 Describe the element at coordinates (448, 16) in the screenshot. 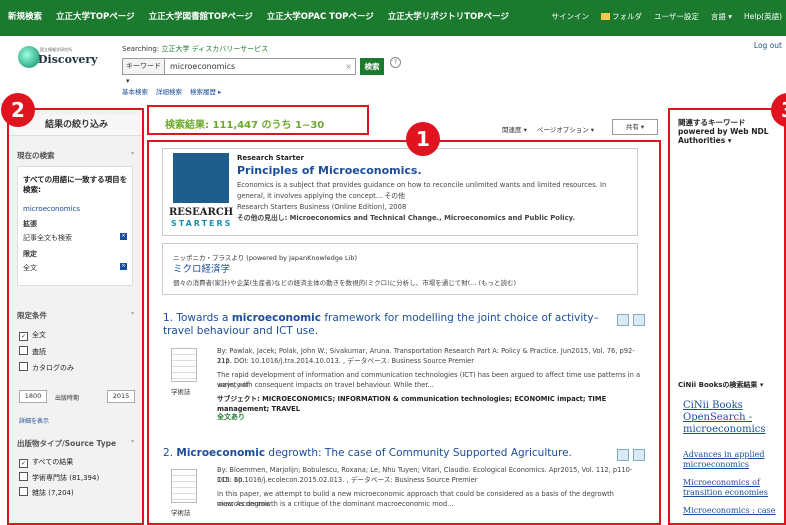

I see `nav-repository-top: 立正大学リポジトリTOPページ` at that location.